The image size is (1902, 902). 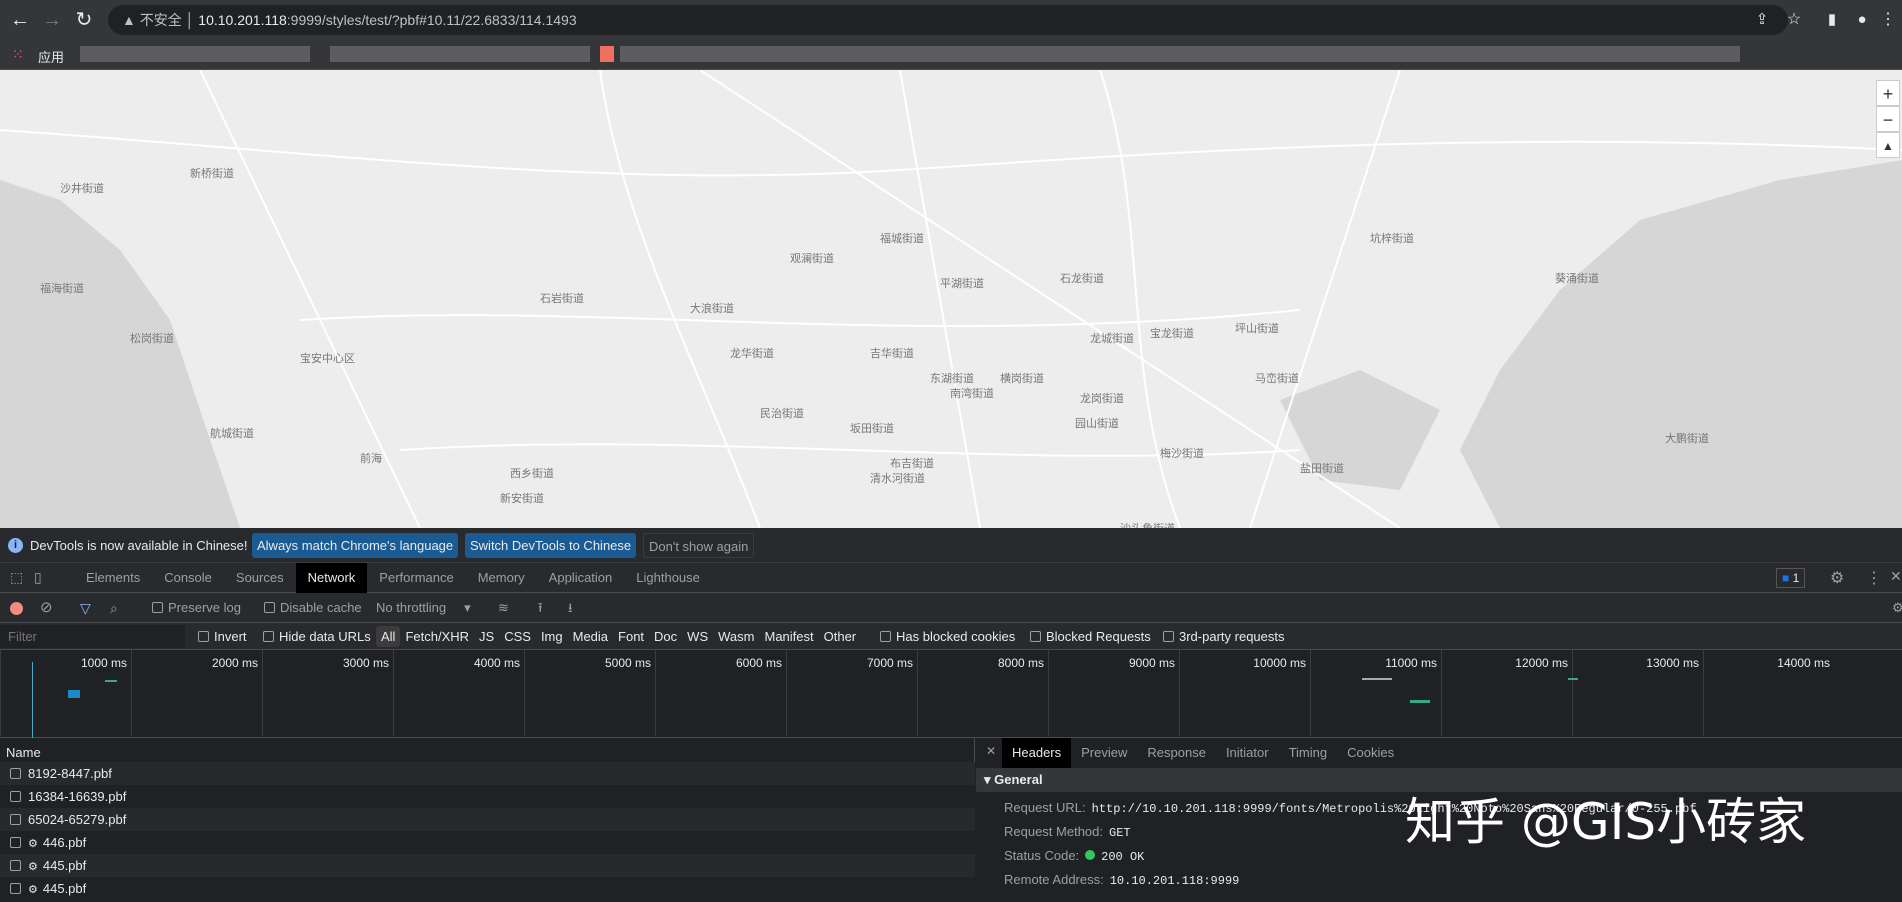 I want to click on inspect-element-icon: ⬚, so click(x=16, y=577).